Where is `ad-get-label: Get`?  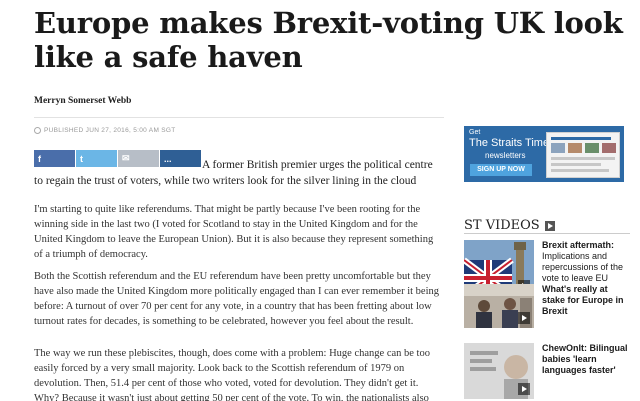 ad-get-label: Get is located at coordinates (475, 132).